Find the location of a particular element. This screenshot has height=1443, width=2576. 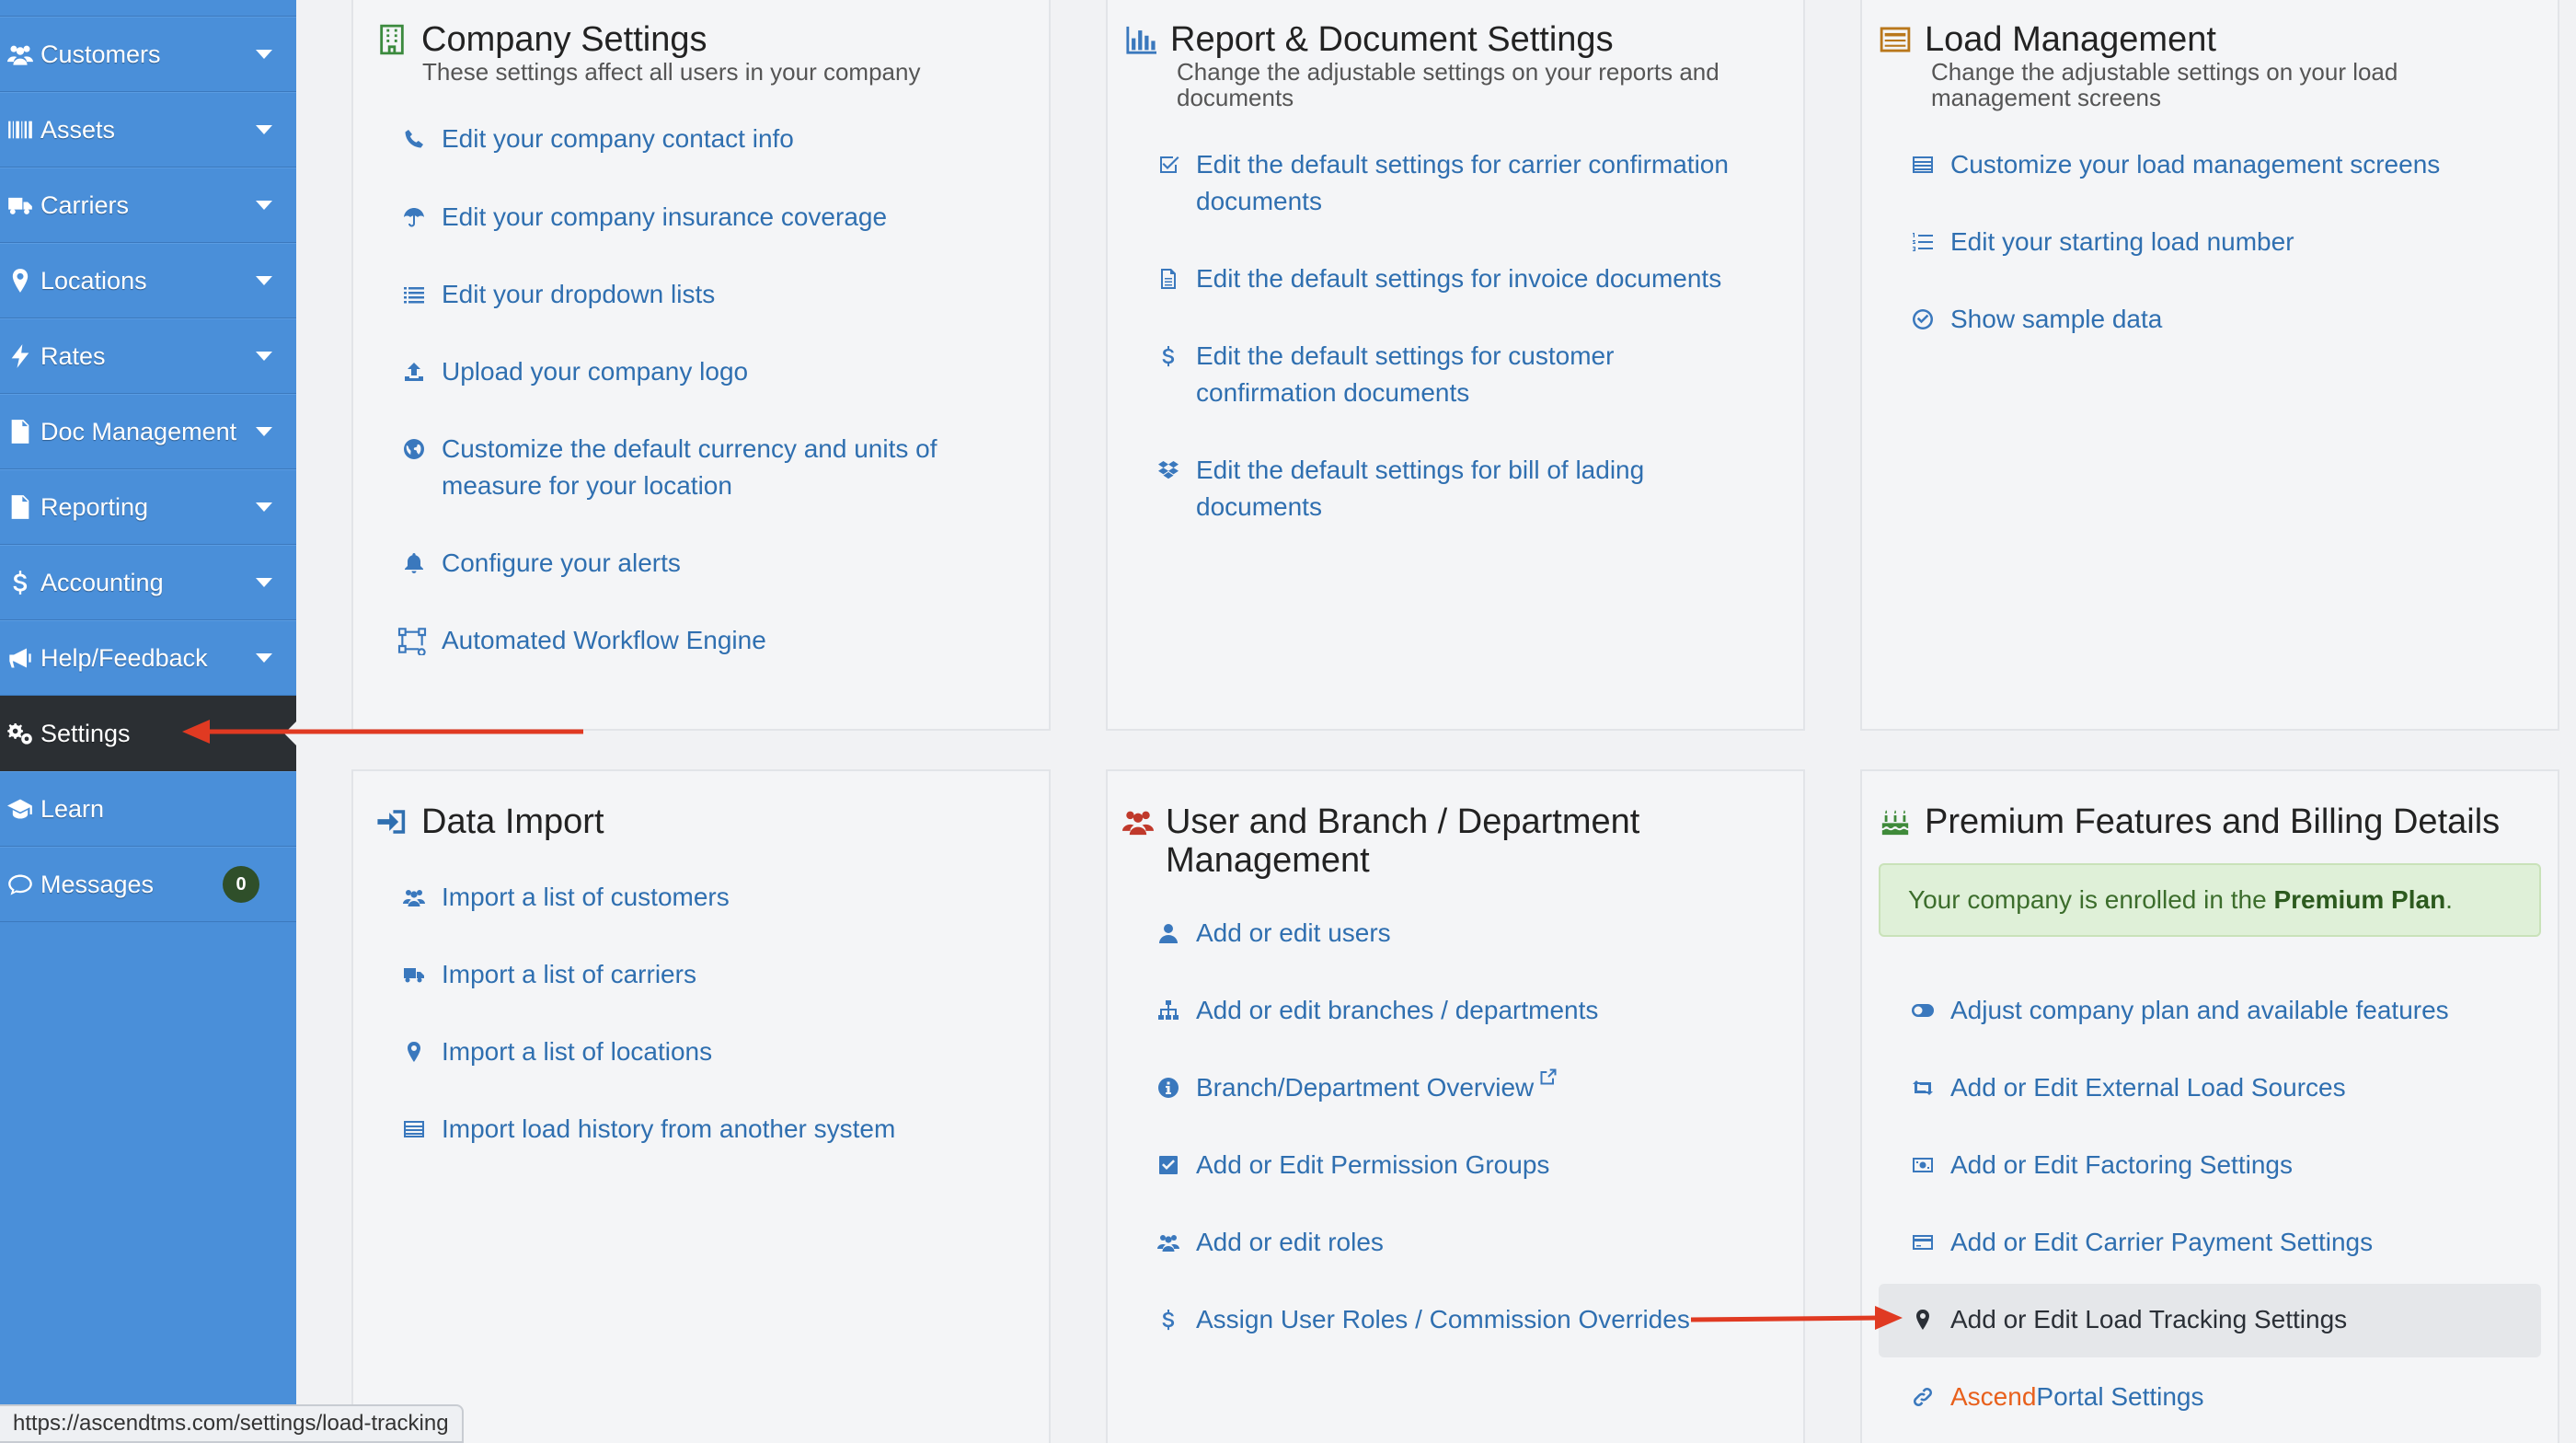

data-import-panel is located at coordinates (701, 1106).